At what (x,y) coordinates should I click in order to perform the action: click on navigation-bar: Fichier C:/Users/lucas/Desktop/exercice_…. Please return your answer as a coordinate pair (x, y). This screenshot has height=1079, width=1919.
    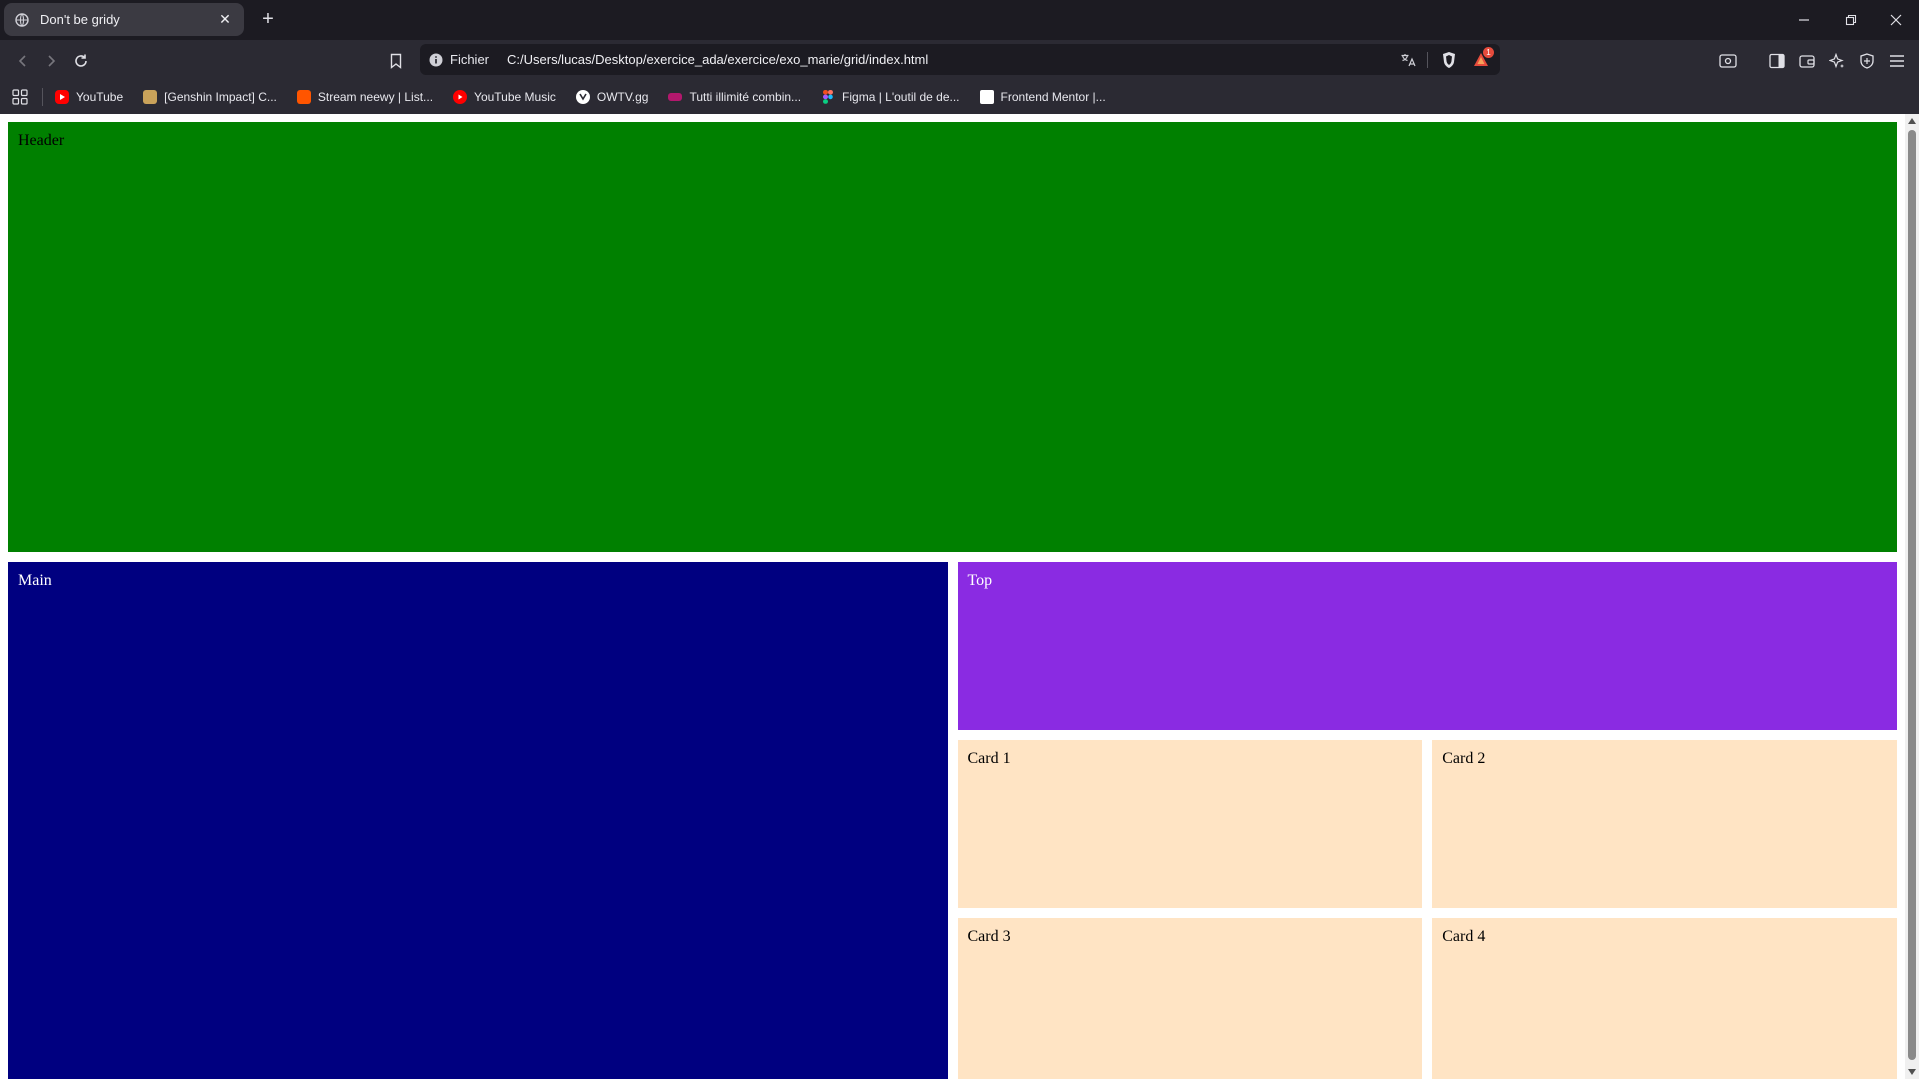
    Looking at the image, I should click on (959, 60).